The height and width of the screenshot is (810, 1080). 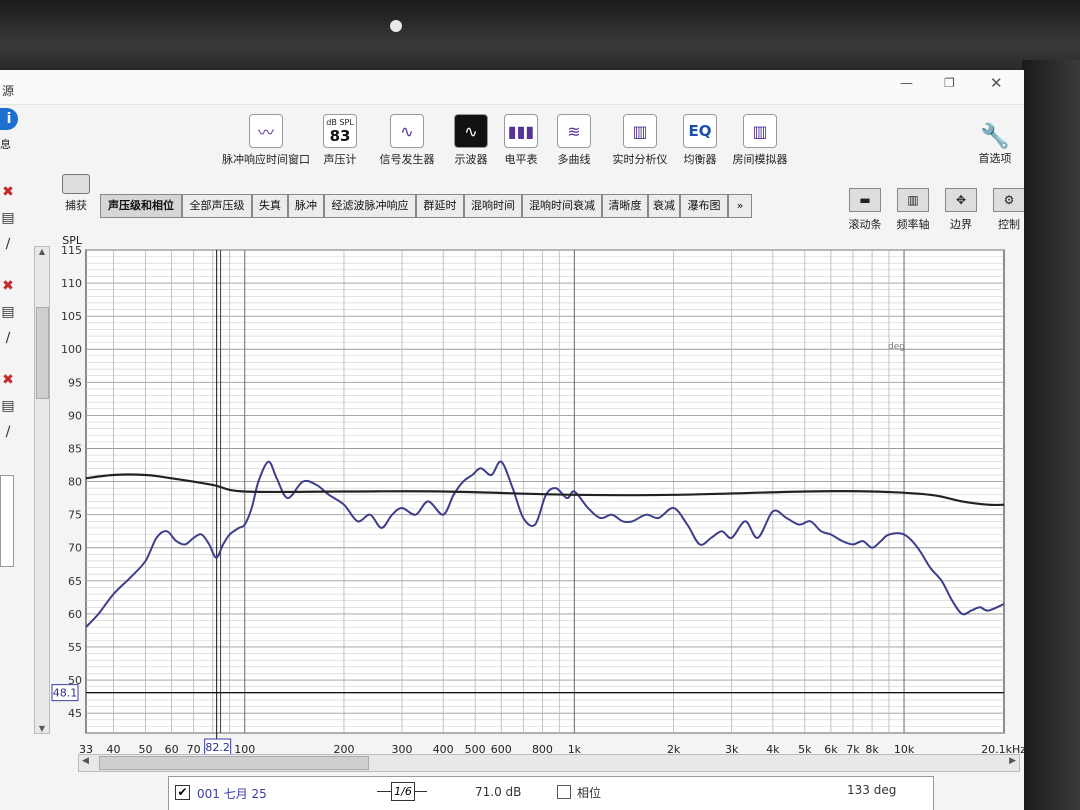 What do you see at coordinates (85, 761) in the screenshot?
I see `scroll-left-icon: ◀` at bounding box center [85, 761].